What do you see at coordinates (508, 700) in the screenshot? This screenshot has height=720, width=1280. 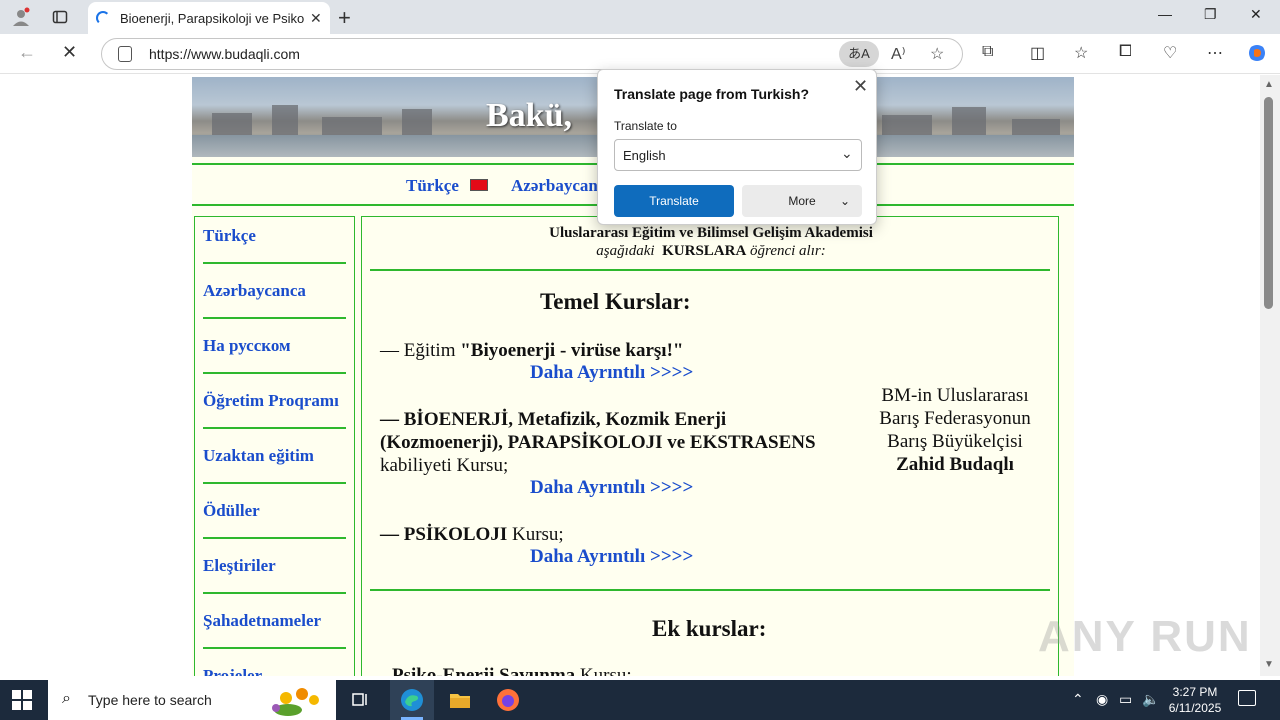 I see `firefox-icon` at bounding box center [508, 700].